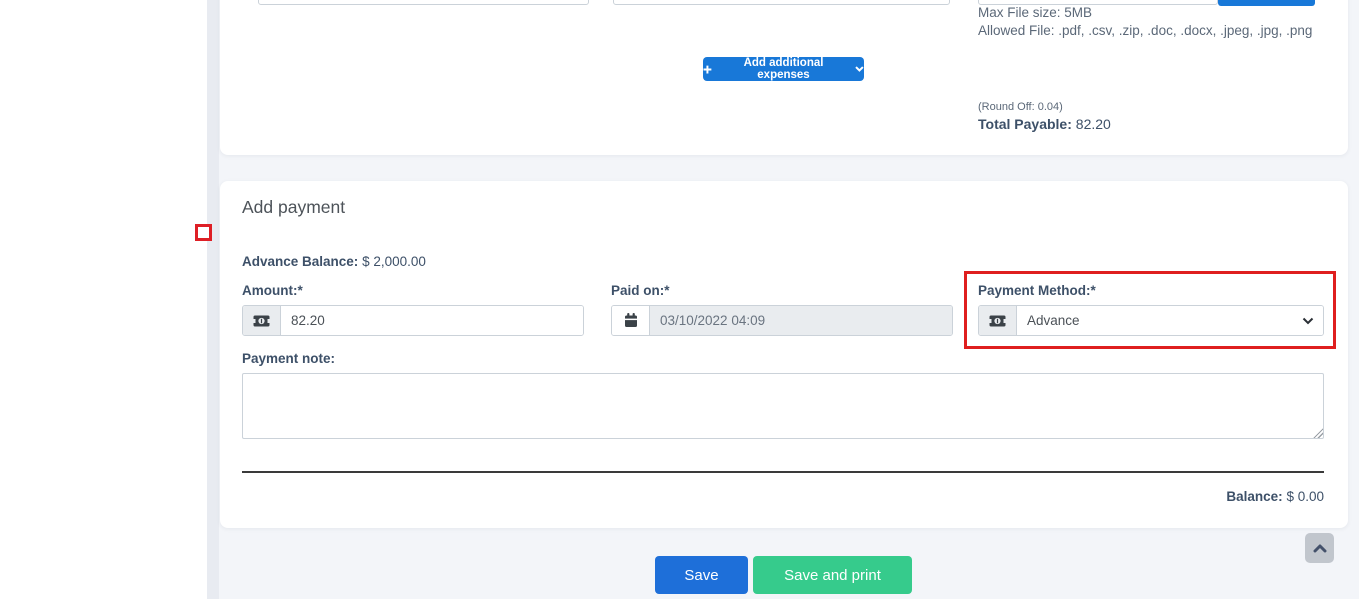  What do you see at coordinates (801, 320) in the screenshot?
I see `paid-on-input` at bounding box center [801, 320].